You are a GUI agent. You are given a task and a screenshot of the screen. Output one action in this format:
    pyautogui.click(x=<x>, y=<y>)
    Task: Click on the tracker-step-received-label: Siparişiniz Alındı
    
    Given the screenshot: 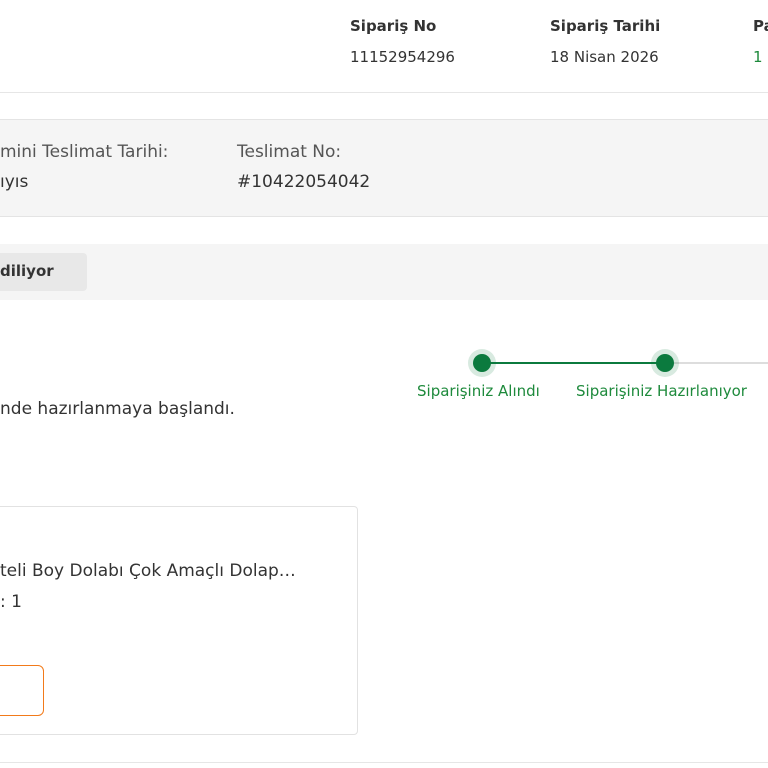 What is the action you would take?
    pyautogui.click(x=478, y=391)
    